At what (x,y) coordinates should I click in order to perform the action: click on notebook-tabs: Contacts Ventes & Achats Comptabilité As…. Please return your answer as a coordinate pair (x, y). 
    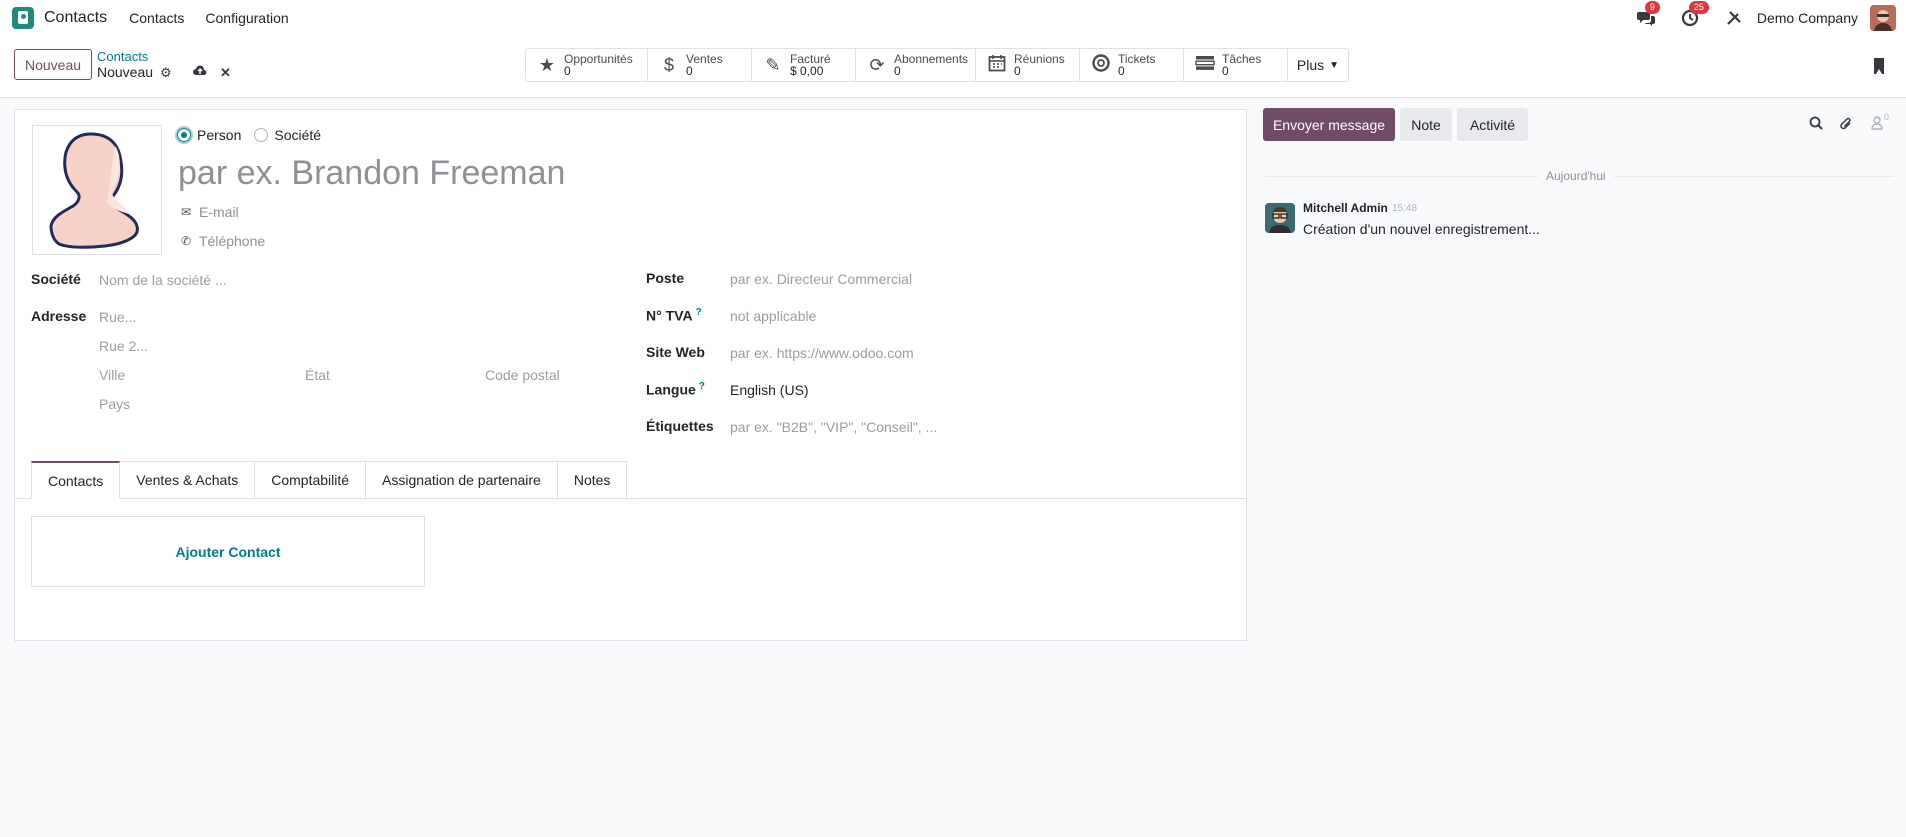
    Looking at the image, I should click on (329, 480).